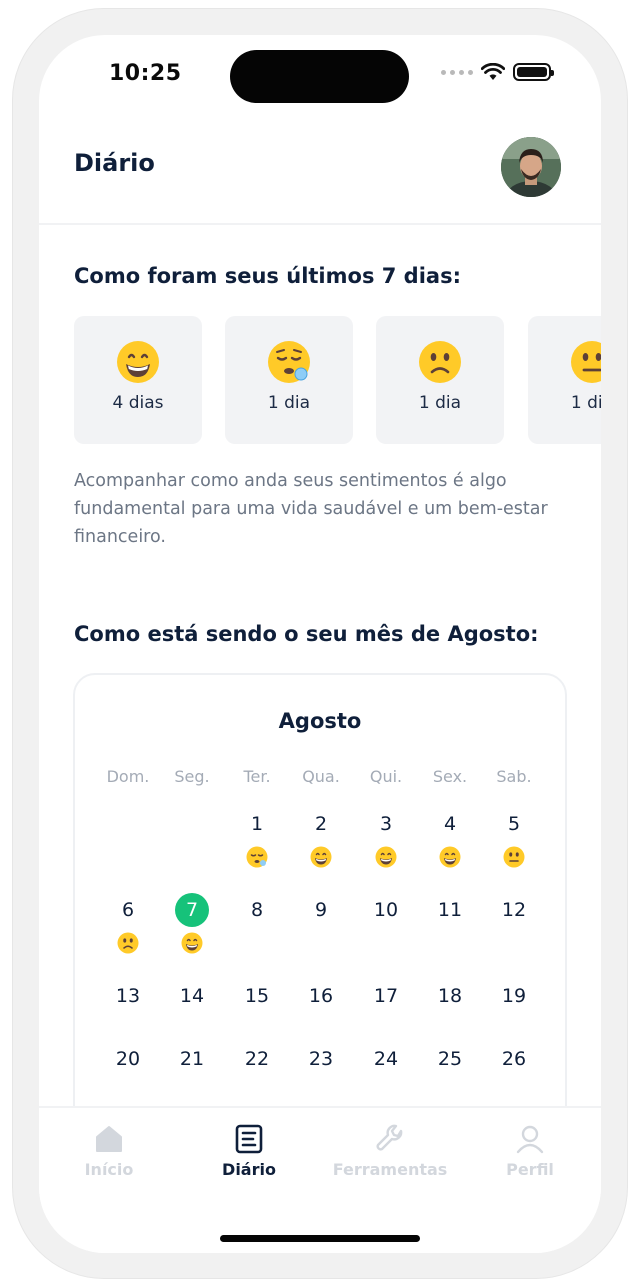 The image size is (640, 1287). I want to click on bottom-tab-bar: Início Diário Ferramentas Perfil, so click(320, 1179).